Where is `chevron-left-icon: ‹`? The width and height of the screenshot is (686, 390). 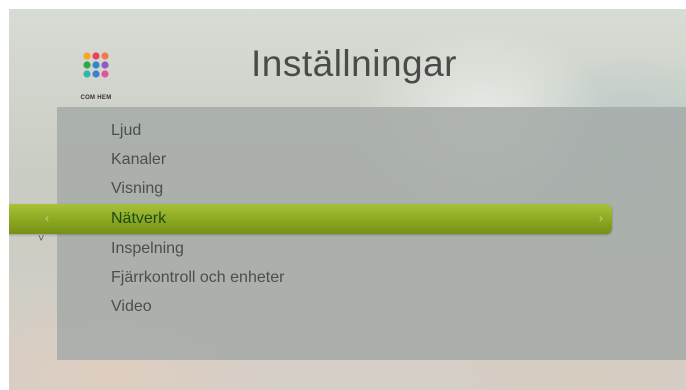 chevron-left-icon: ‹ is located at coordinates (47, 218).